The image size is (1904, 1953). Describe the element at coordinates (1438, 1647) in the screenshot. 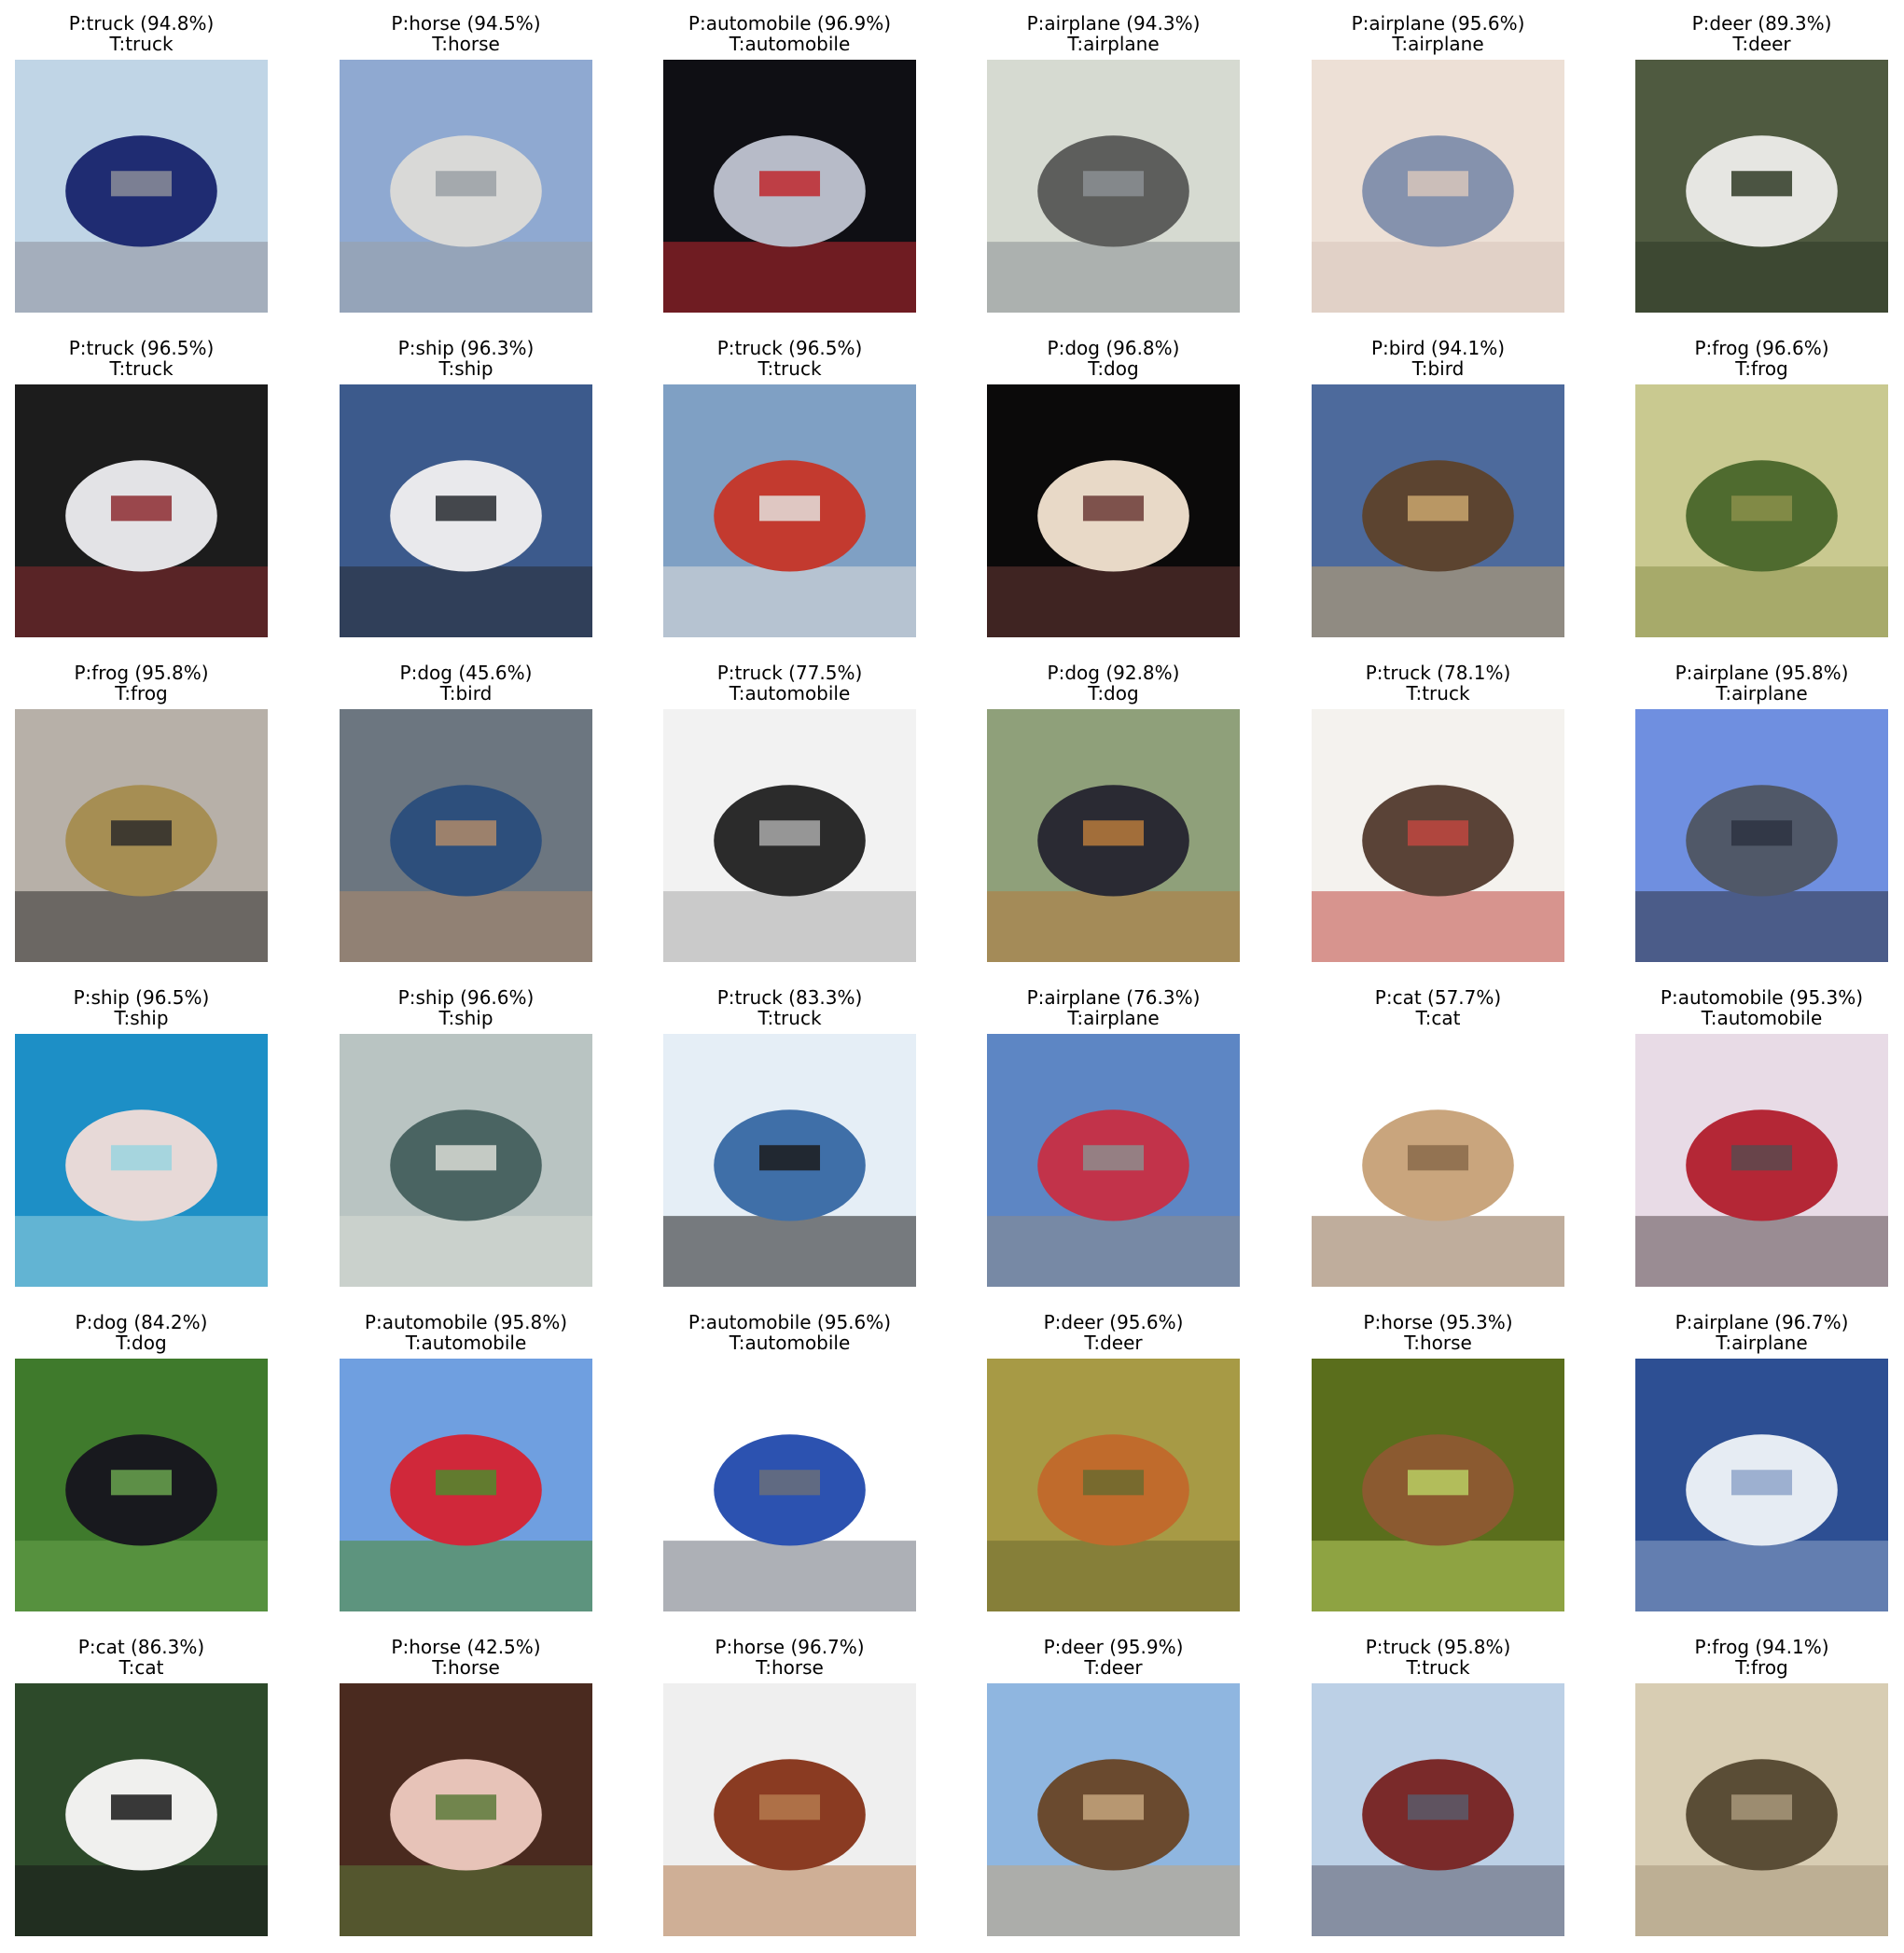

I see `predicted-label: P:truck (95.8%)` at that location.